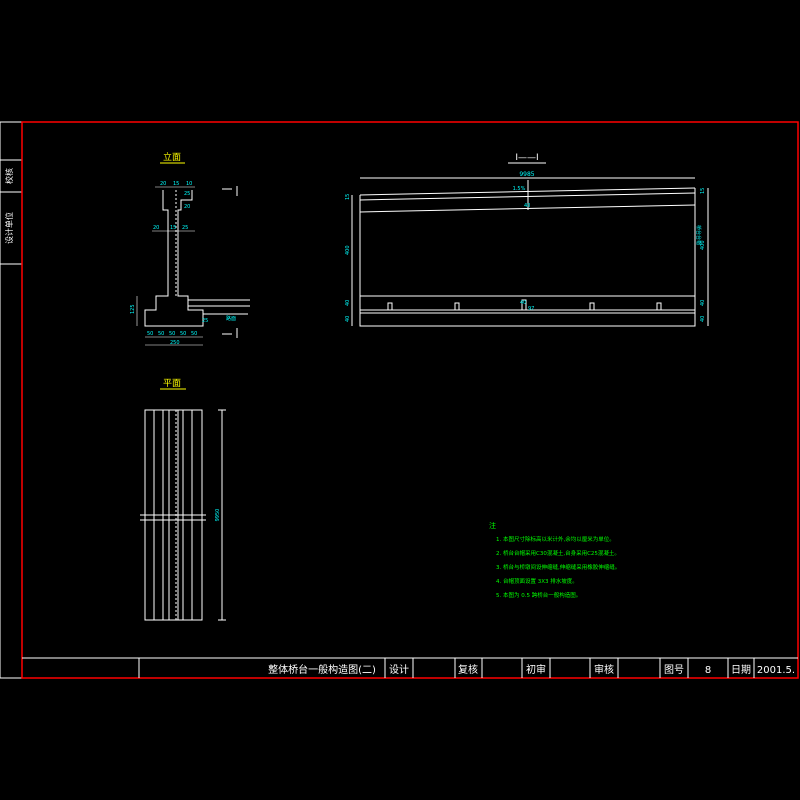 This screenshot has width=800, height=800. Describe the element at coordinates (703, 319) in the screenshot. I see `section-right-dim-4: 40` at that location.